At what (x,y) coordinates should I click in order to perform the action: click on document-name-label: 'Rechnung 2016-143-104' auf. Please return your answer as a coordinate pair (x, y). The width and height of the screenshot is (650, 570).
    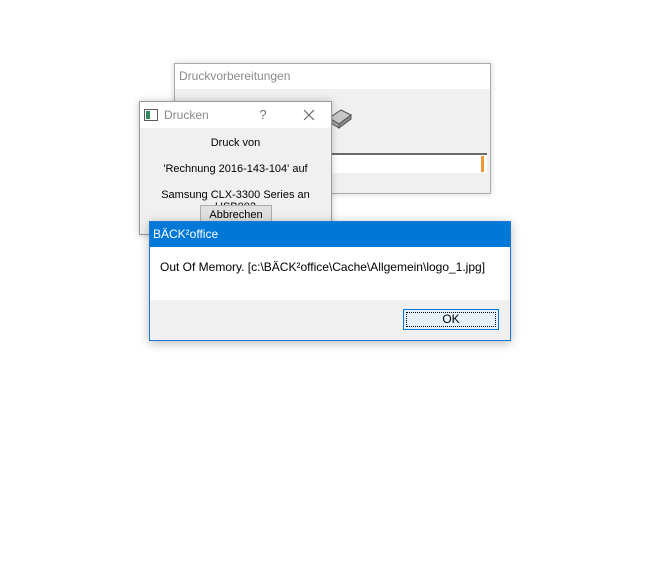
    Looking at the image, I should click on (235, 169).